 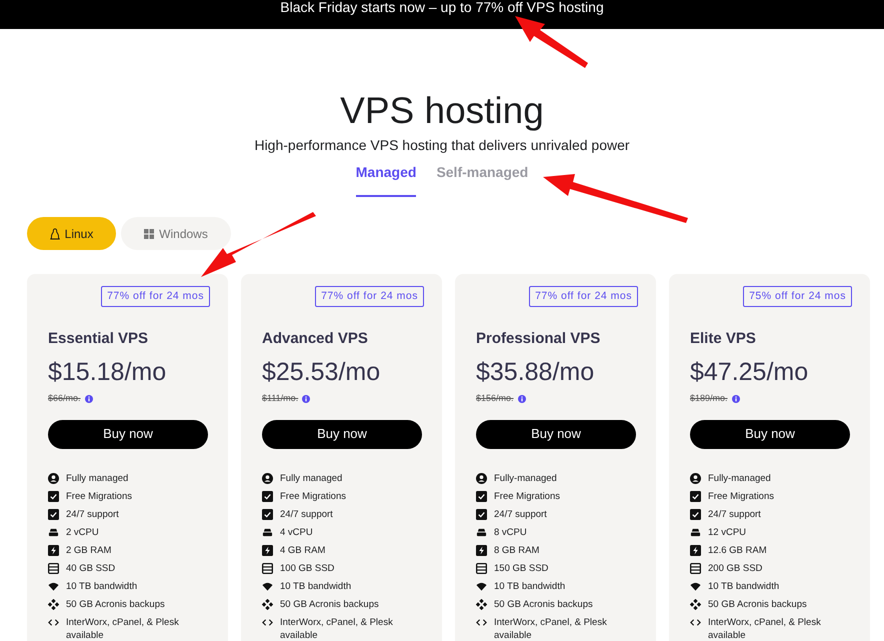 I want to click on feature-text: 4 GB RAM, so click(x=303, y=550).